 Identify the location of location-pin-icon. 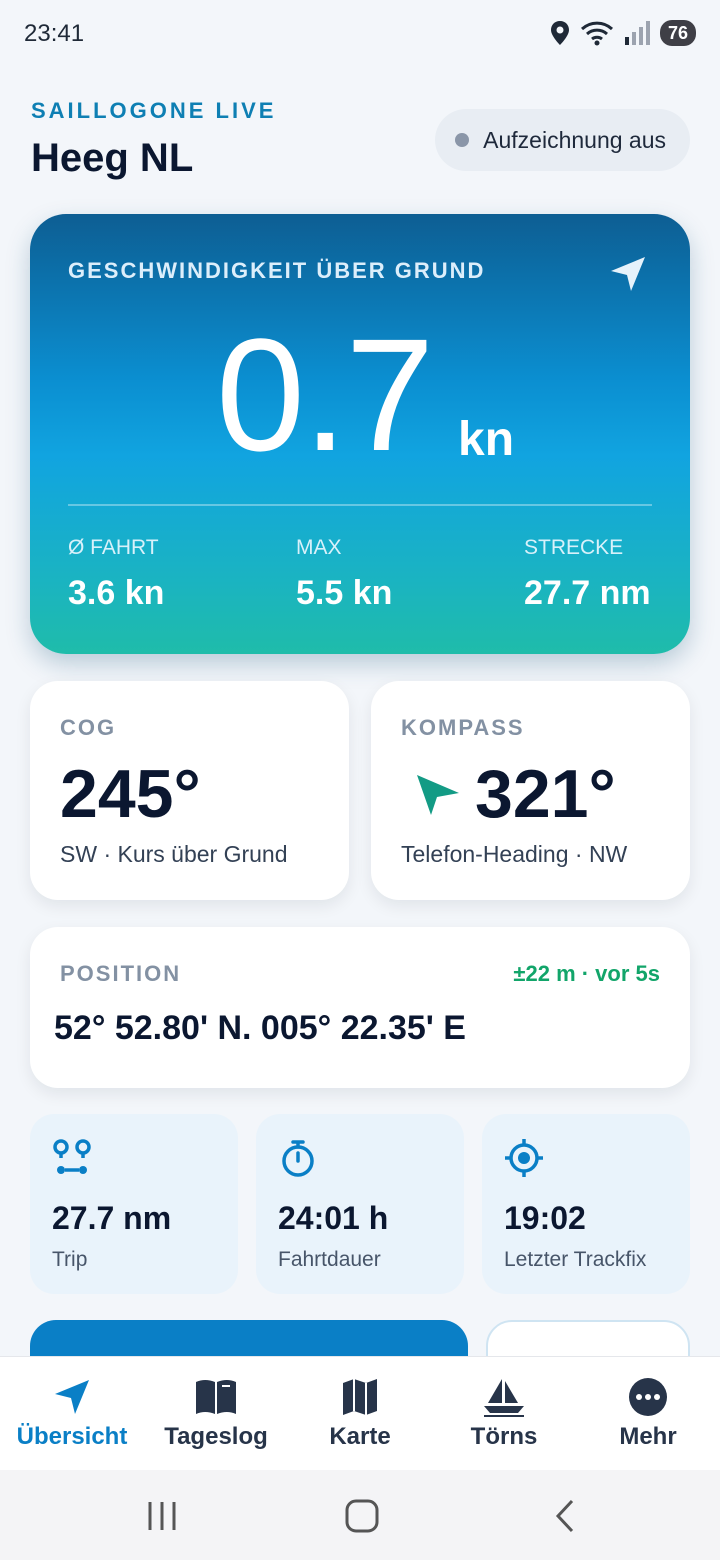
(559, 33).